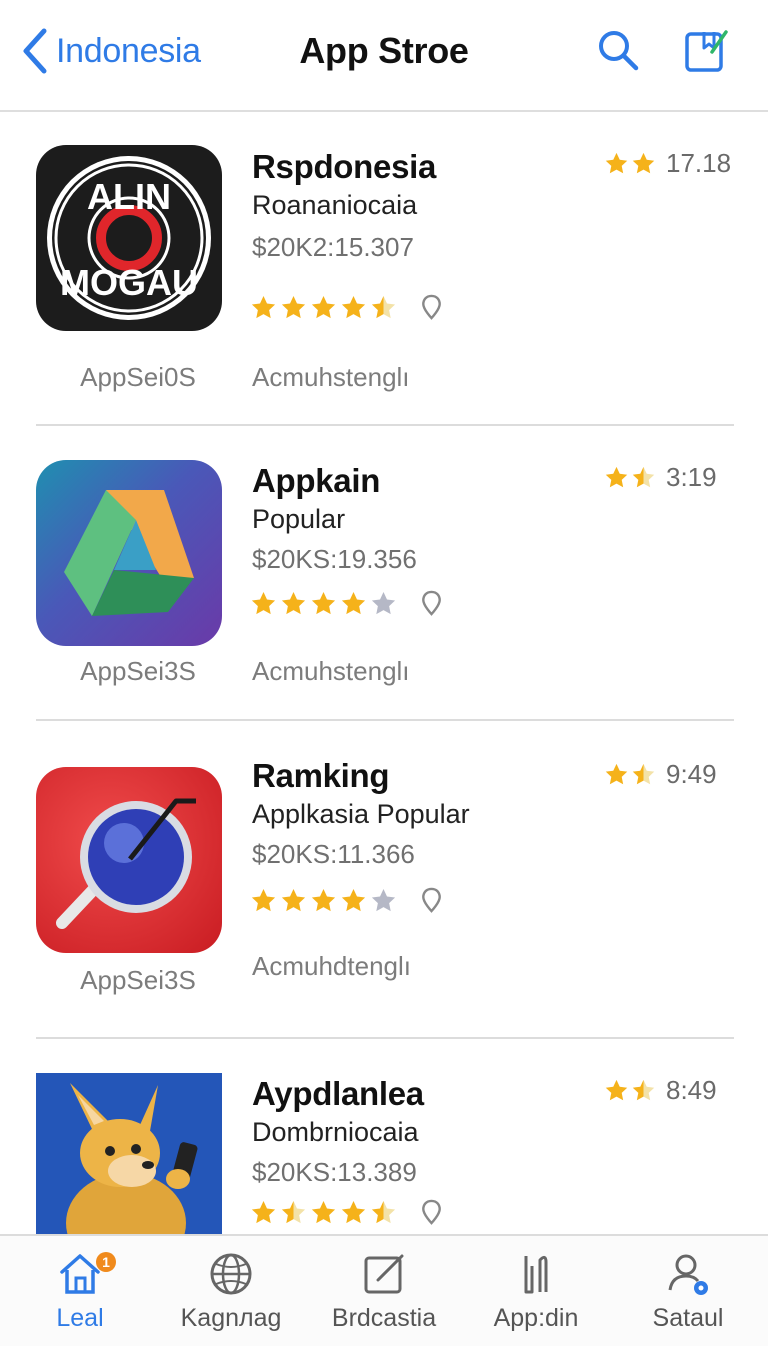  Describe the element at coordinates (338, 1093) in the screenshot. I see `app-name: Aypdlanlea` at that location.